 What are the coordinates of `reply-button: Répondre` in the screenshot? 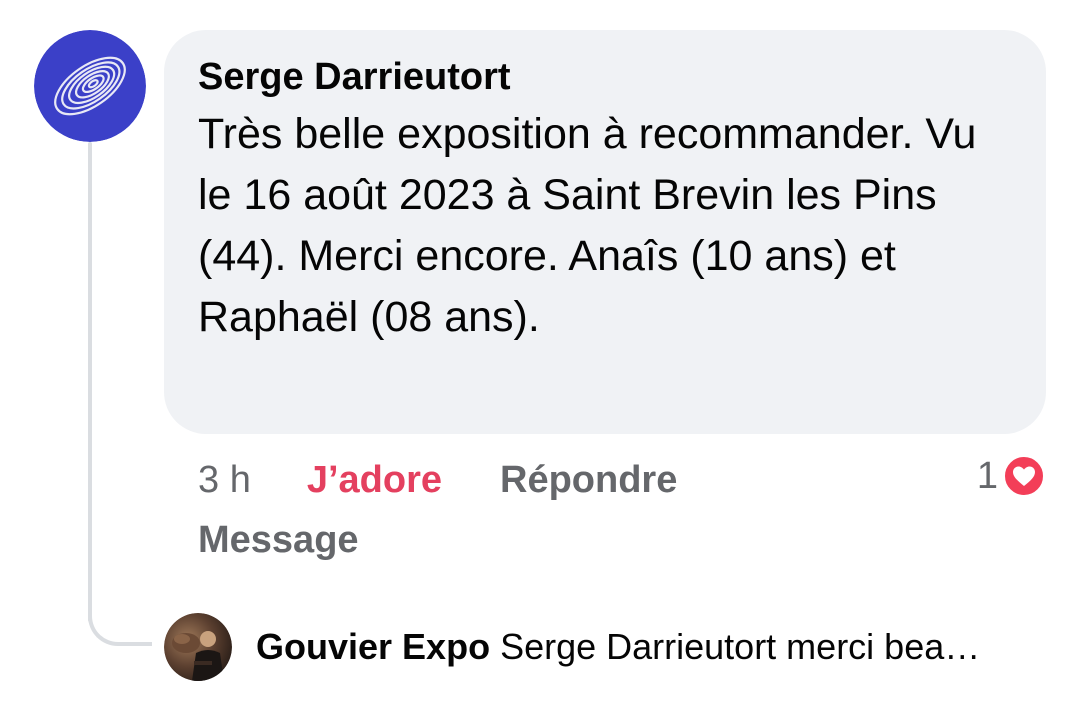 It's located at (588, 480).